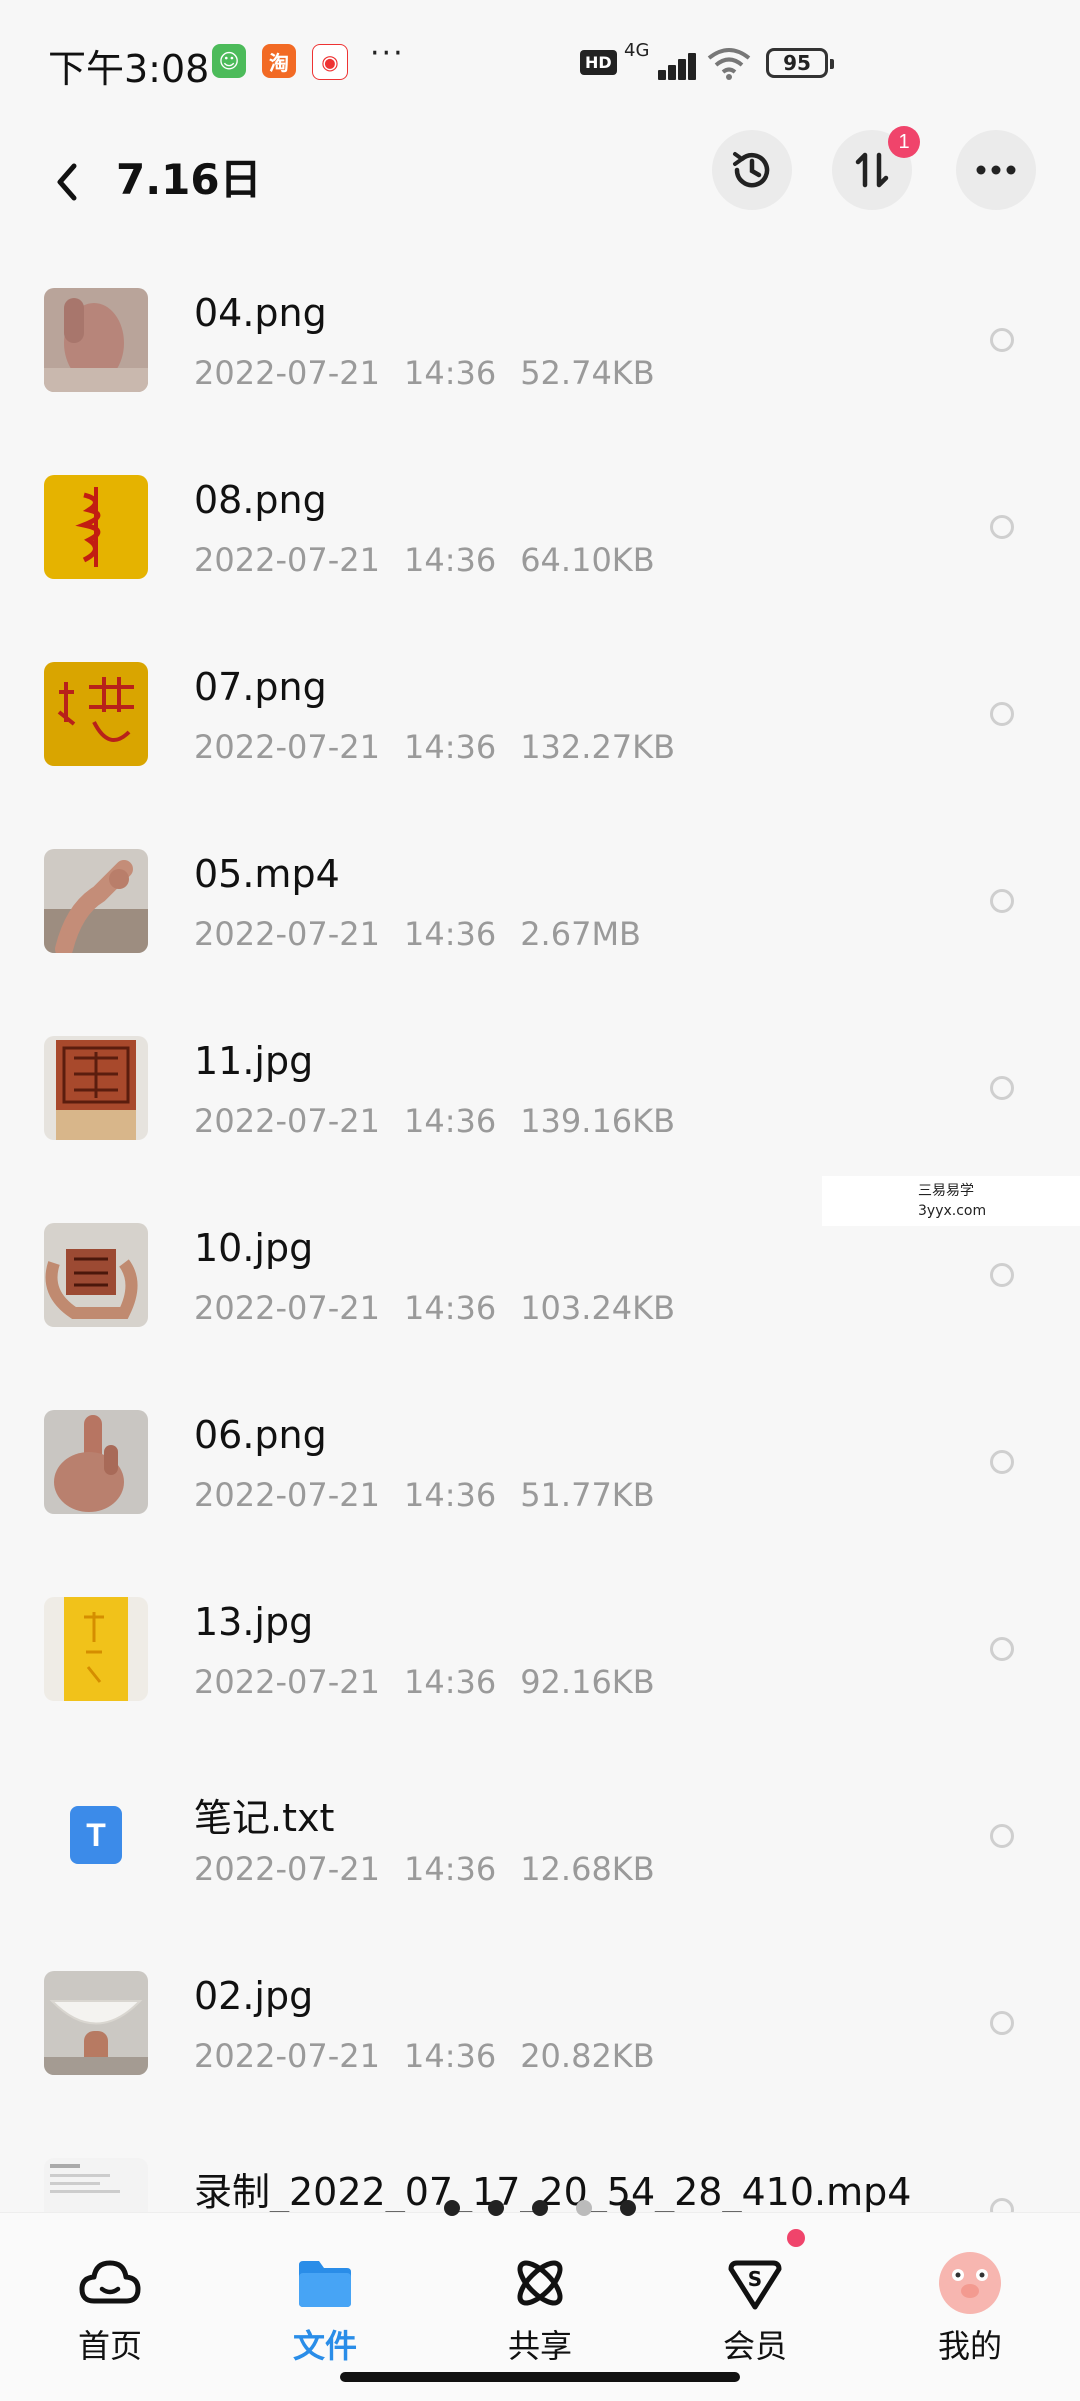 Image resolution: width=1080 pixels, height=2401 pixels. Describe the element at coordinates (539, 2346) in the screenshot. I see `nav-label: 共享` at that location.